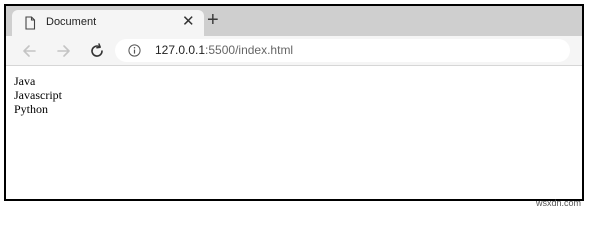  Describe the element at coordinates (29, 51) in the screenshot. I see `arrow-left-icon` at that location.